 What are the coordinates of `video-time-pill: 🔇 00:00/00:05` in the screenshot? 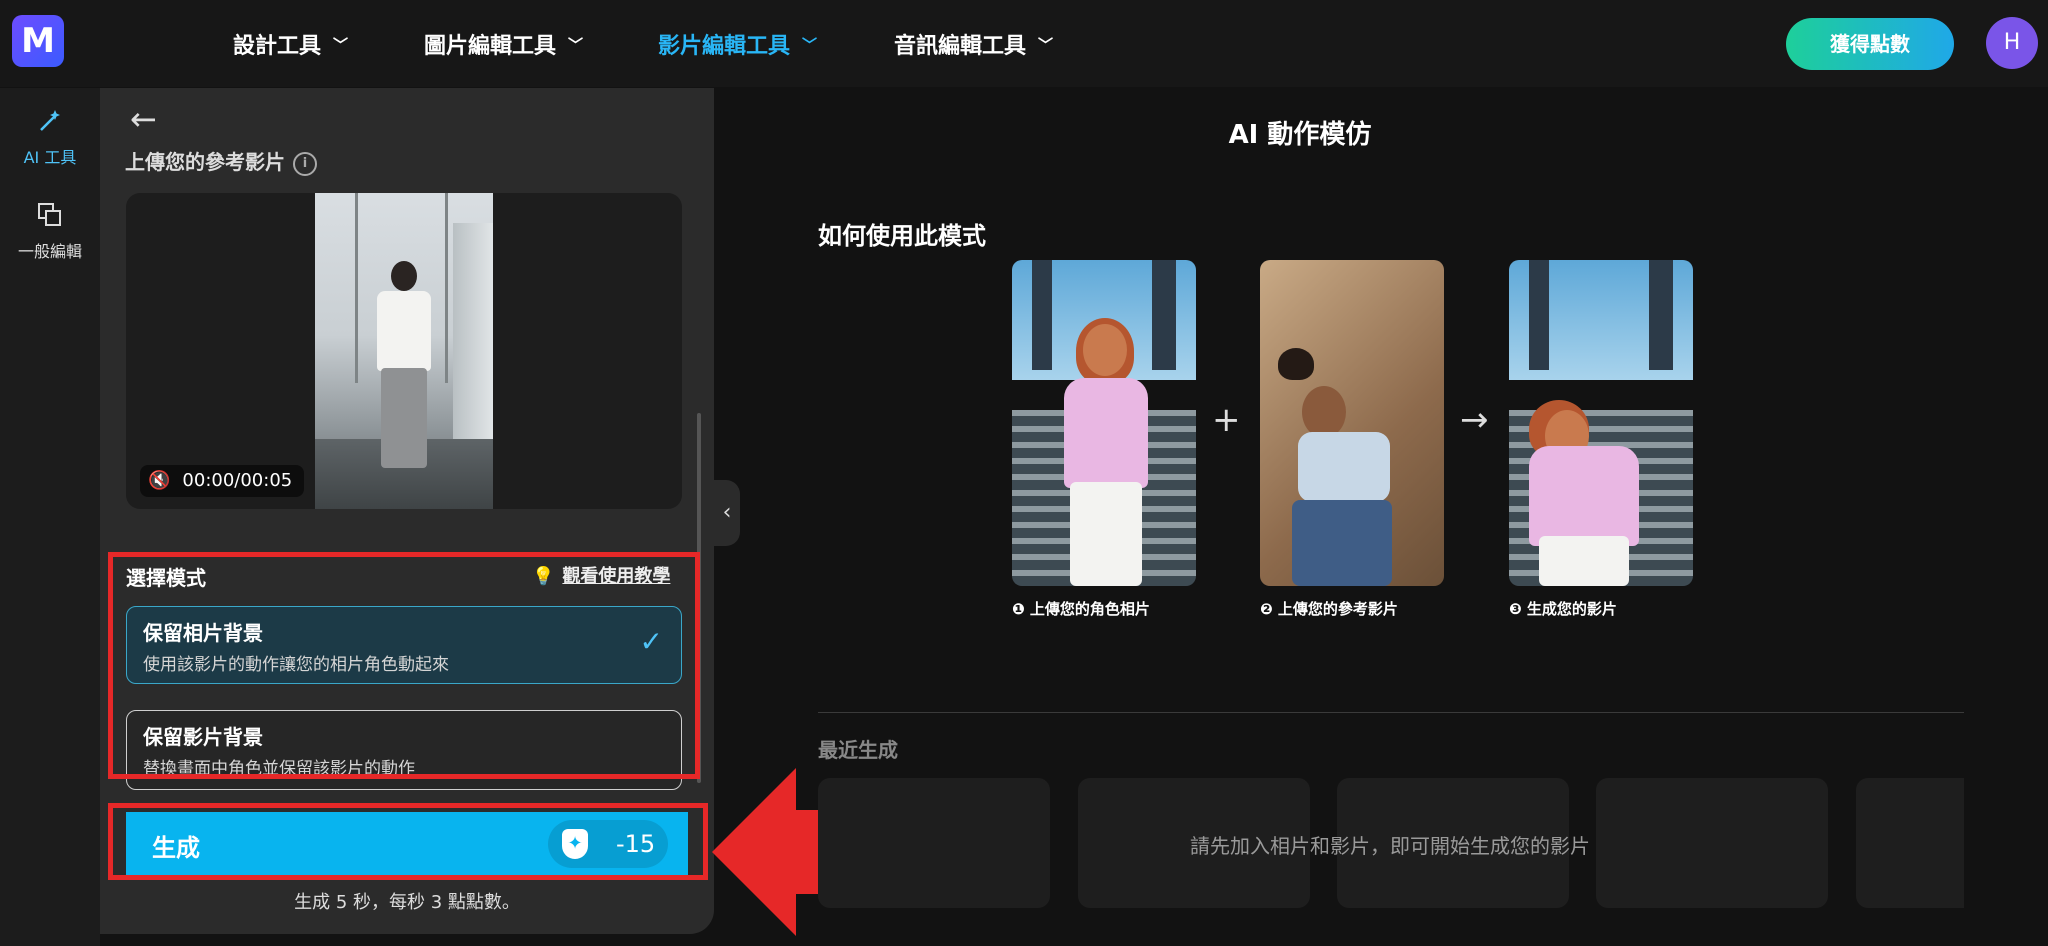 It's located at (222, 481).